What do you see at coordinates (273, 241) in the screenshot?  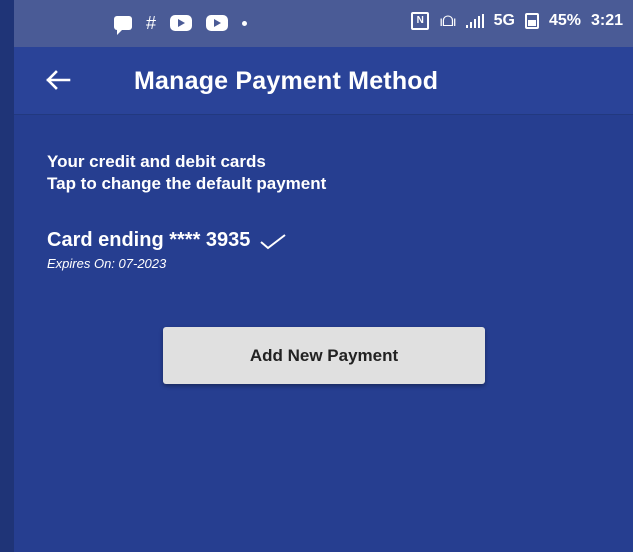 I see `check-icon` at bounding box center [273, 241].